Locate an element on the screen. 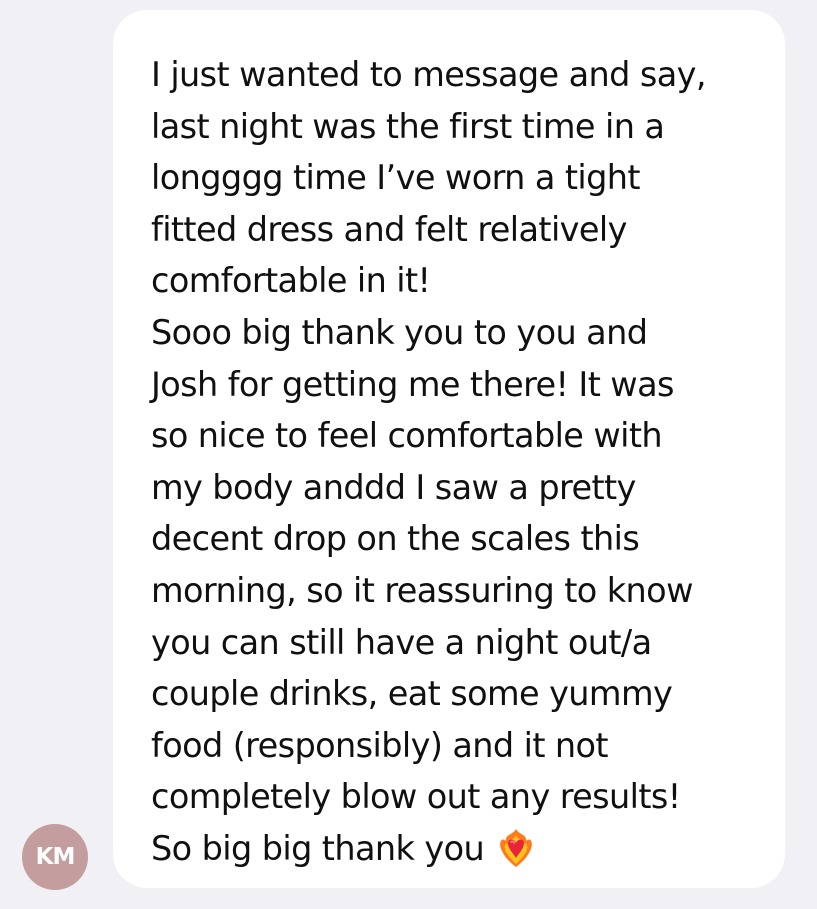 This screenshot has height=909, width=817. heart-on-fire-icon is located at coordinates (516, 847).